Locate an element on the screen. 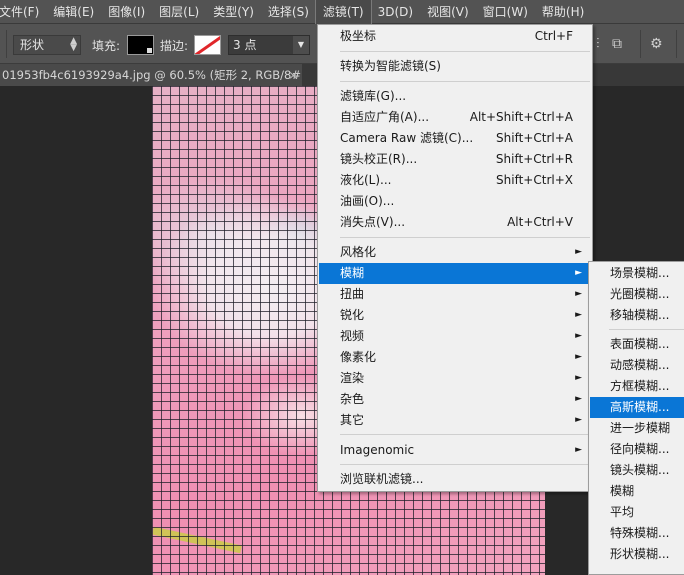 Image resolution: width=684 pixels, height=575 pixels. filter-menu-item-label: 杂色 is located at coordinates (352, 399).